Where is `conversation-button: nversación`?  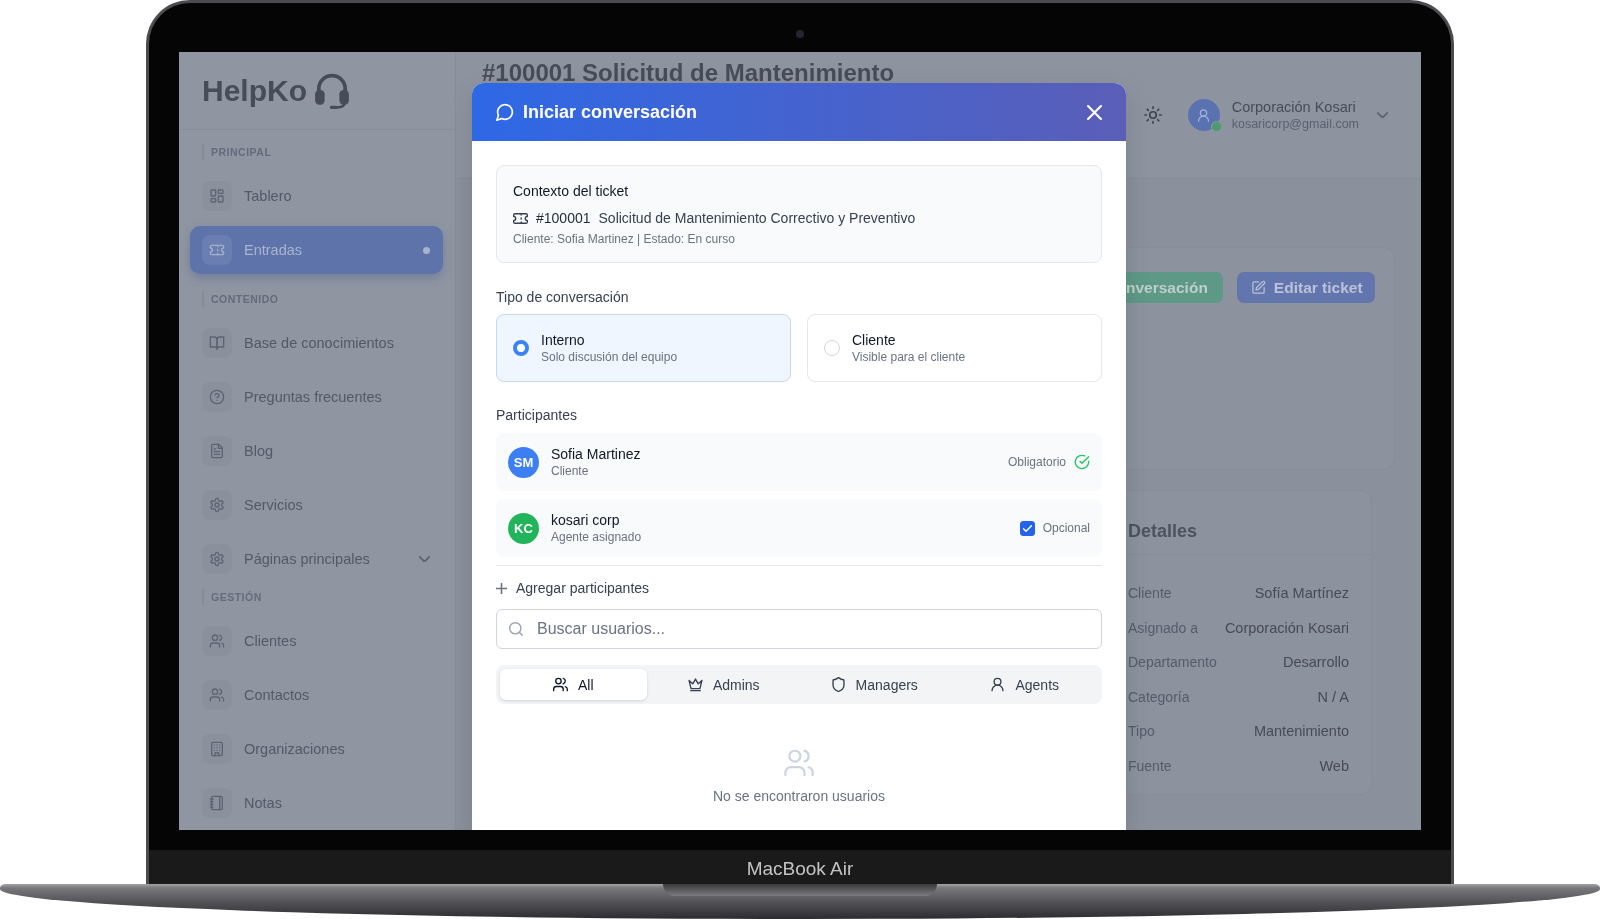
conversation-button: nversación is located at coordinates (1174, 287).